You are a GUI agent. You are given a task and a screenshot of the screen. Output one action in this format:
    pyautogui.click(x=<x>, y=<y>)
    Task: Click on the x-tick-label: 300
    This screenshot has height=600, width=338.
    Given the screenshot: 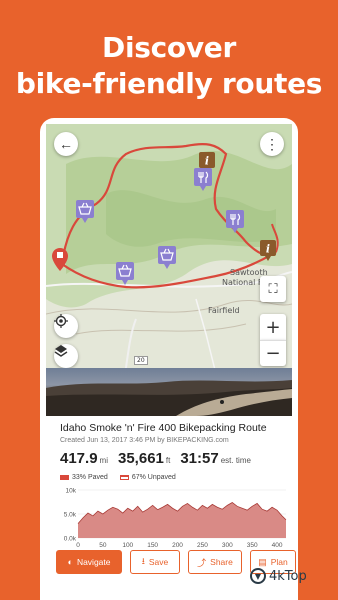 What is the action you would take?
    pyautogui.click(x=227, y=545)
    